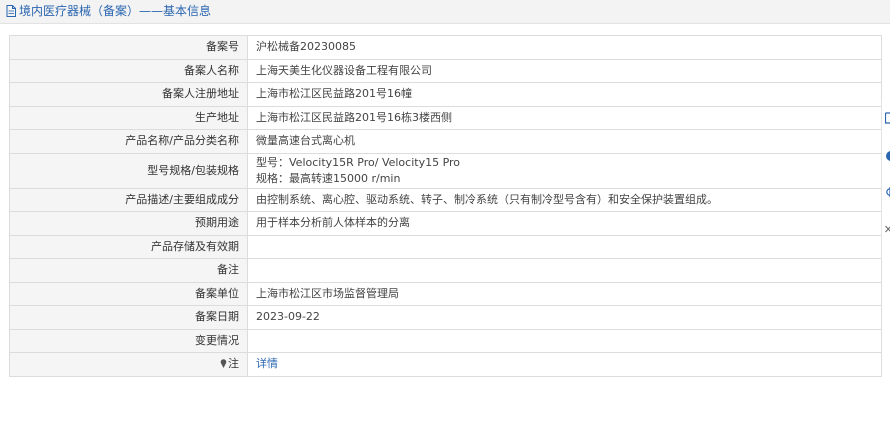  What do you see at coordinates (564, 223) in the screenshot?
I see `row-value: 用于样本分析前人体样本的分离` at bounding box center [564, 223].